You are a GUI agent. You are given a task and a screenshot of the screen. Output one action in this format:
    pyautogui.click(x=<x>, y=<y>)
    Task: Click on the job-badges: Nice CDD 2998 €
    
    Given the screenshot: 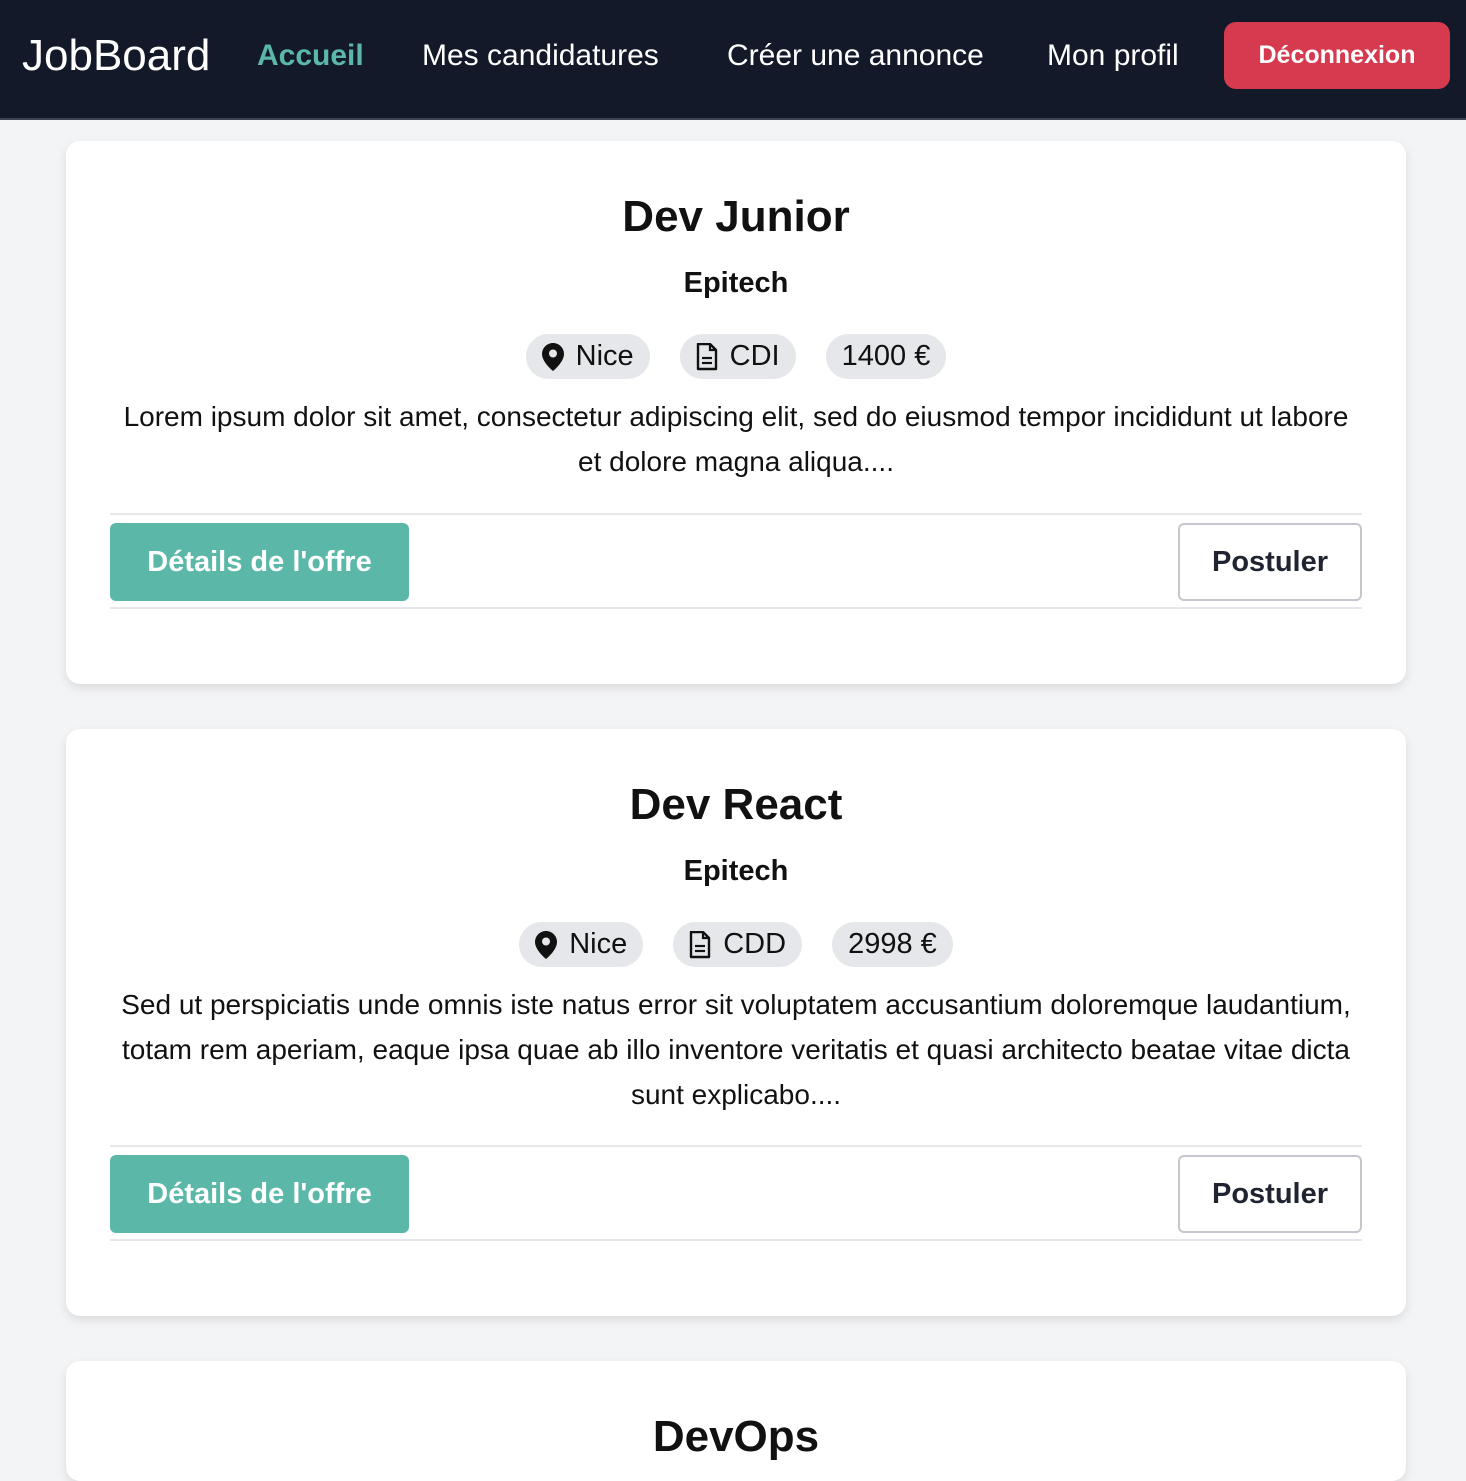 What is the action you would take?
    pyautogui.click(x=736, y=944)
    